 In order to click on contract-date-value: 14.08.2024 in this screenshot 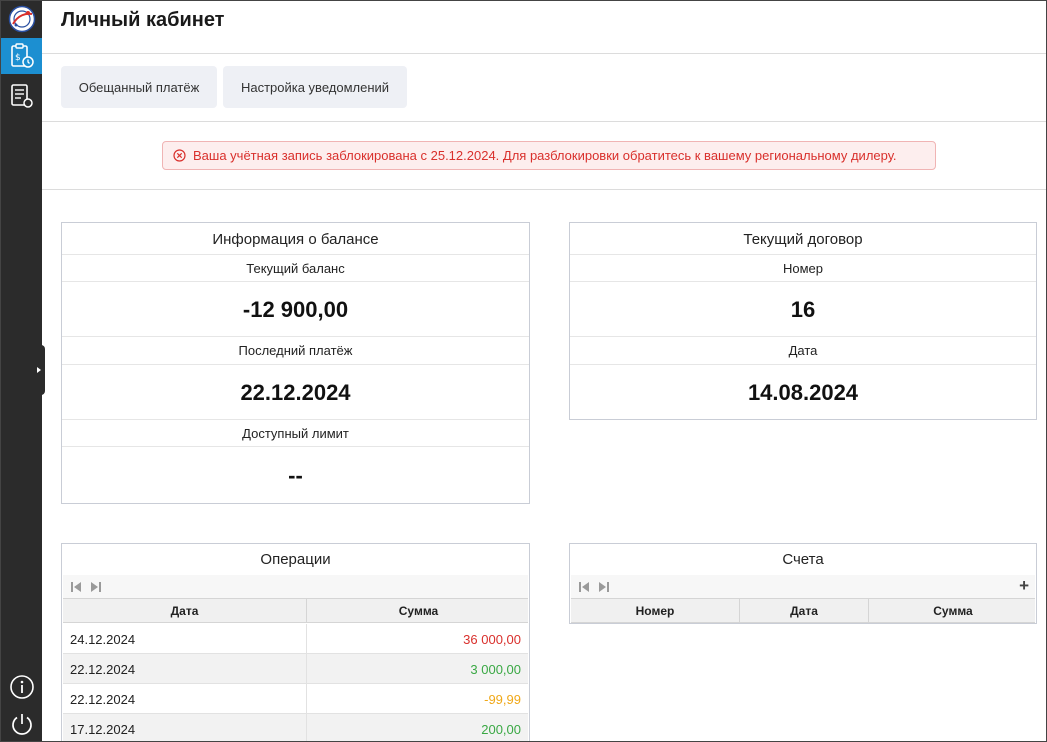, I will do `click(803, 392)`.